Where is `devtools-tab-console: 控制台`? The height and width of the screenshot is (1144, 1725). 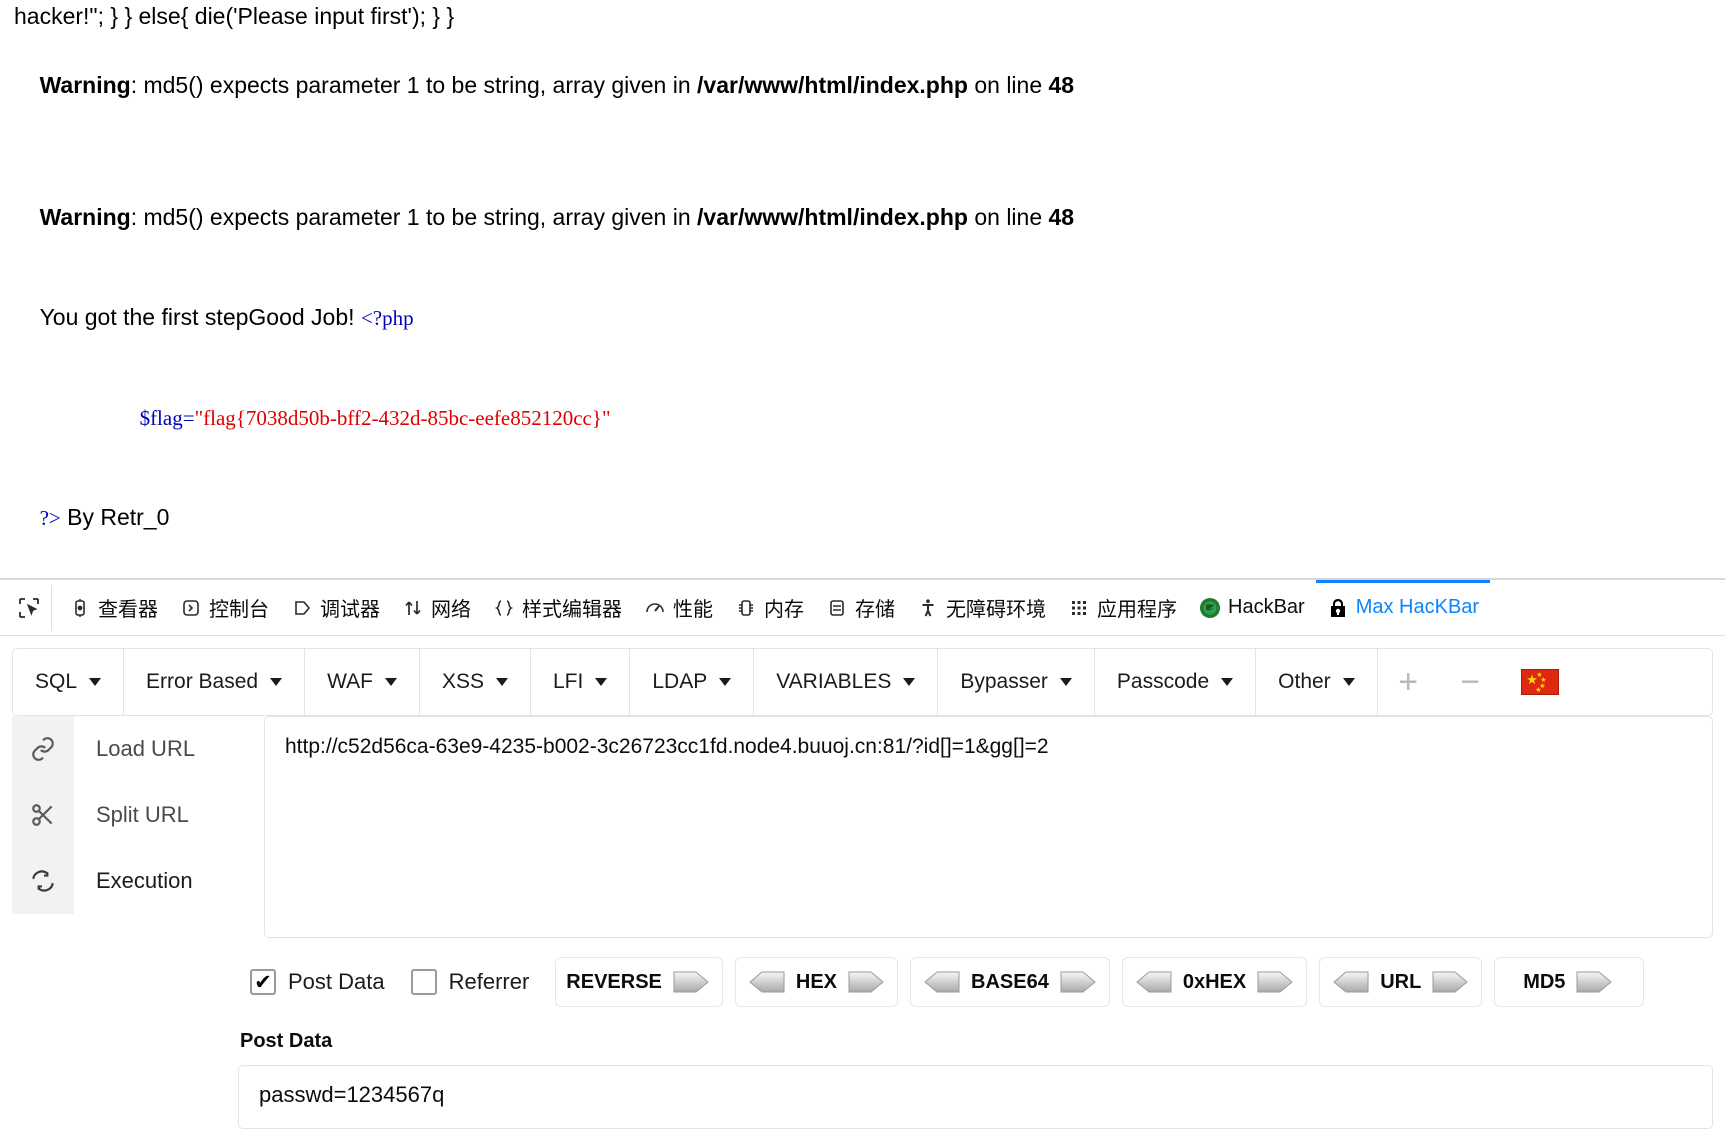
devtools-tab-console: 控制台 is located at coordinates (224, 607).